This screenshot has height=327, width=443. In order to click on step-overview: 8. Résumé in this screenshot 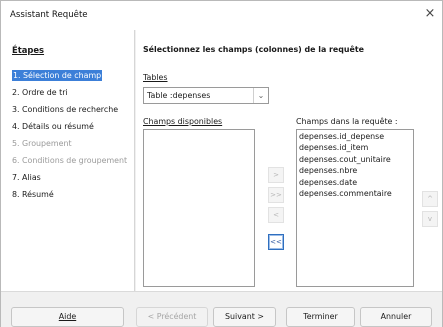, I will do `click(33, 194)`.